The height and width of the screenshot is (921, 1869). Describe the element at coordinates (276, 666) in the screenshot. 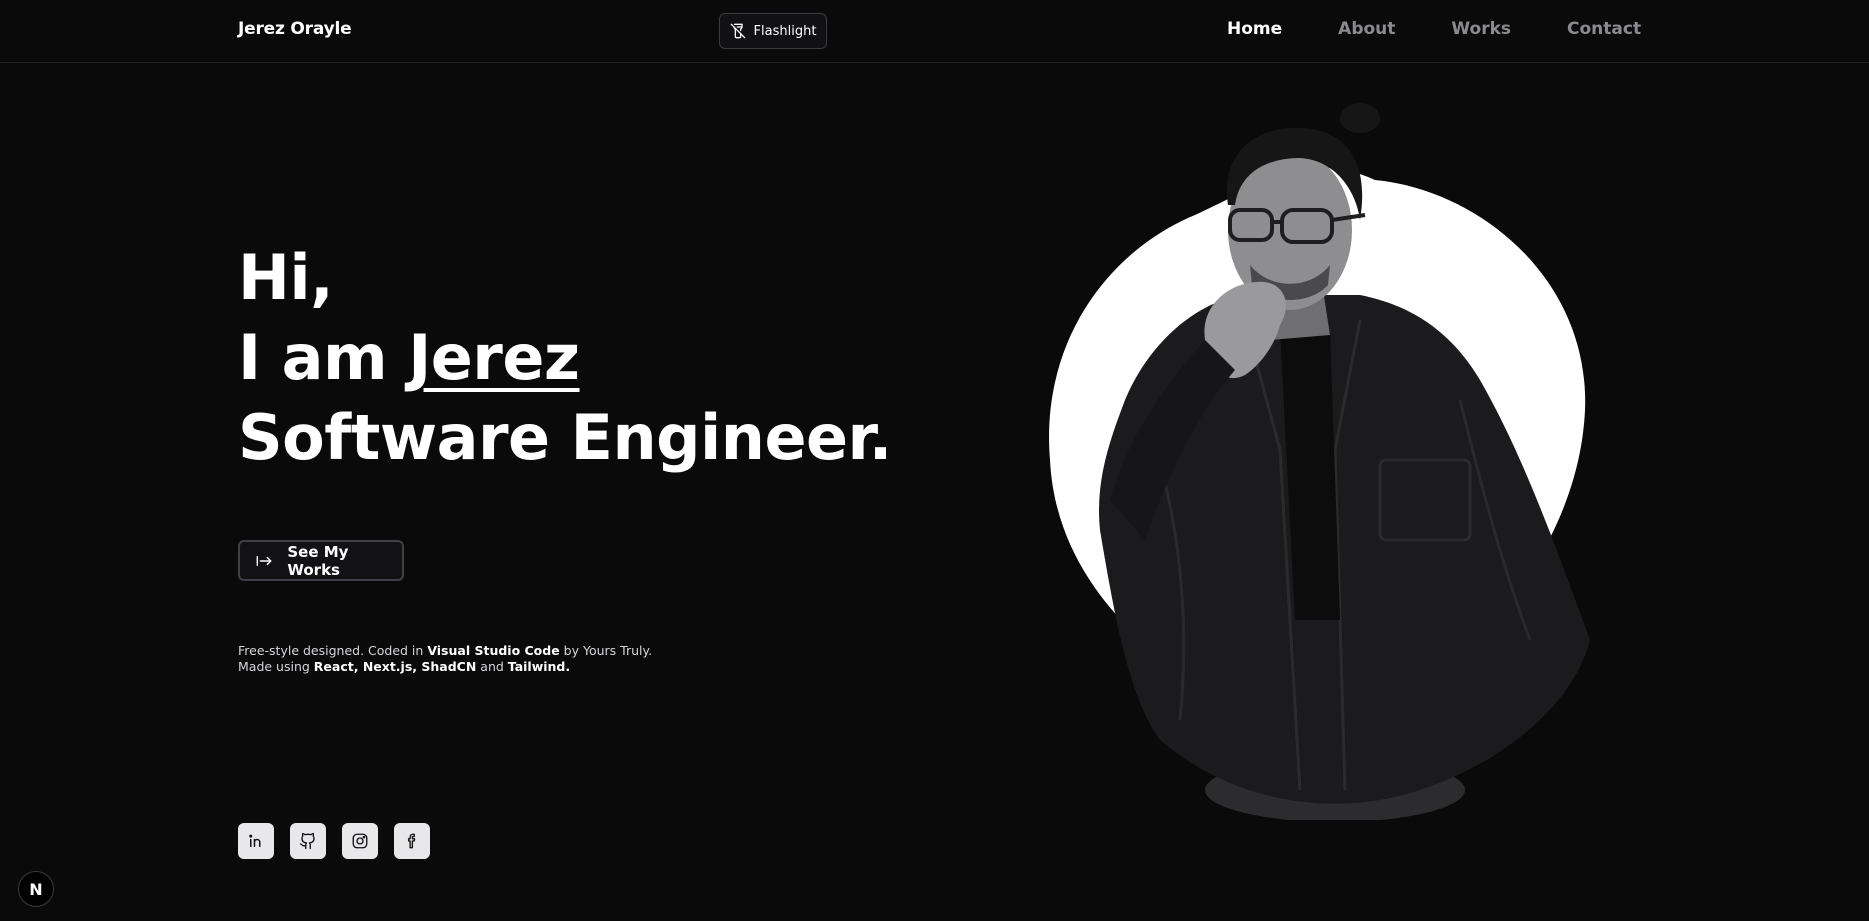

I see `credits-text-3: Made using` at that location.